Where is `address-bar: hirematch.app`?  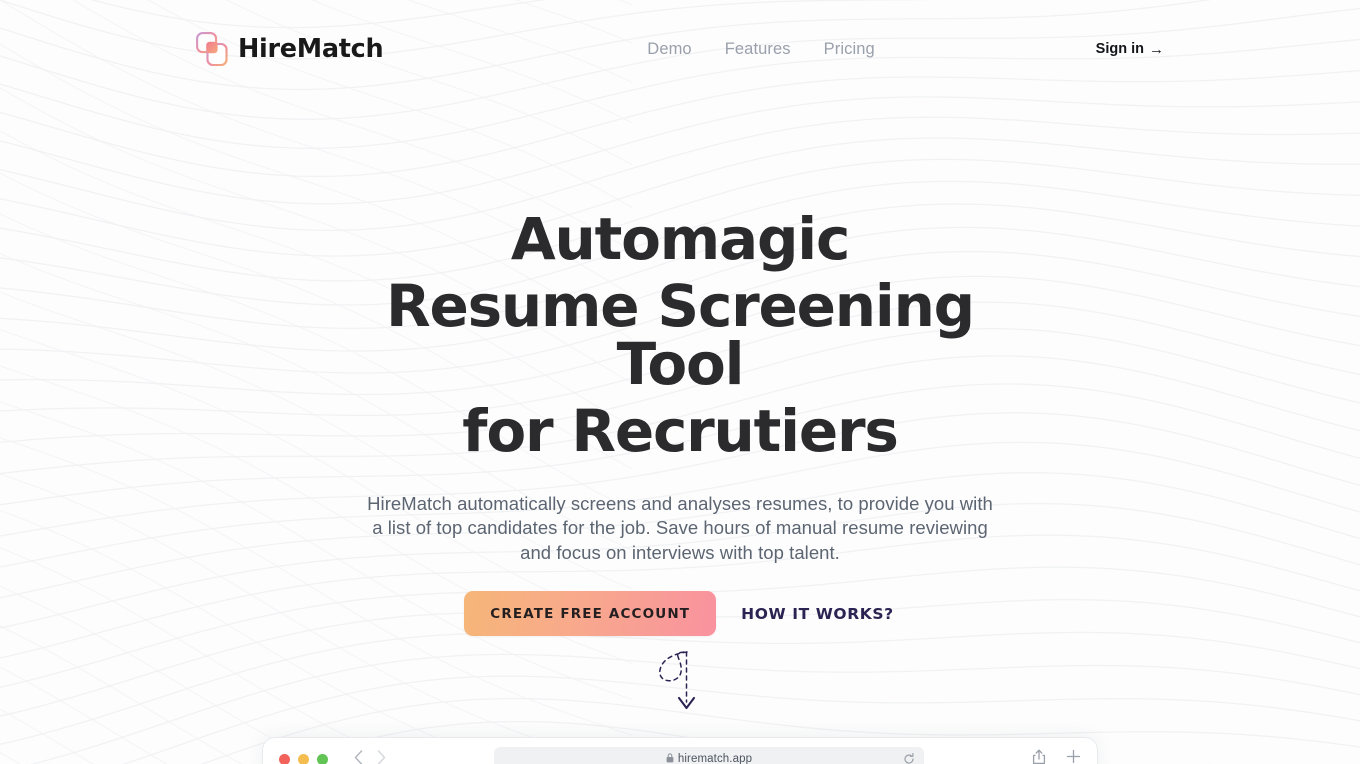
address-bar: hirematch.app is located at coordinates (709, 755).